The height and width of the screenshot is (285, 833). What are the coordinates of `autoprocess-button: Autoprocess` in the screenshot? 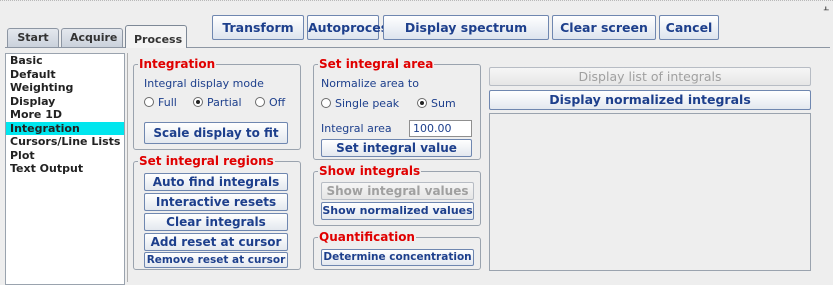 It's located at (351, 27).